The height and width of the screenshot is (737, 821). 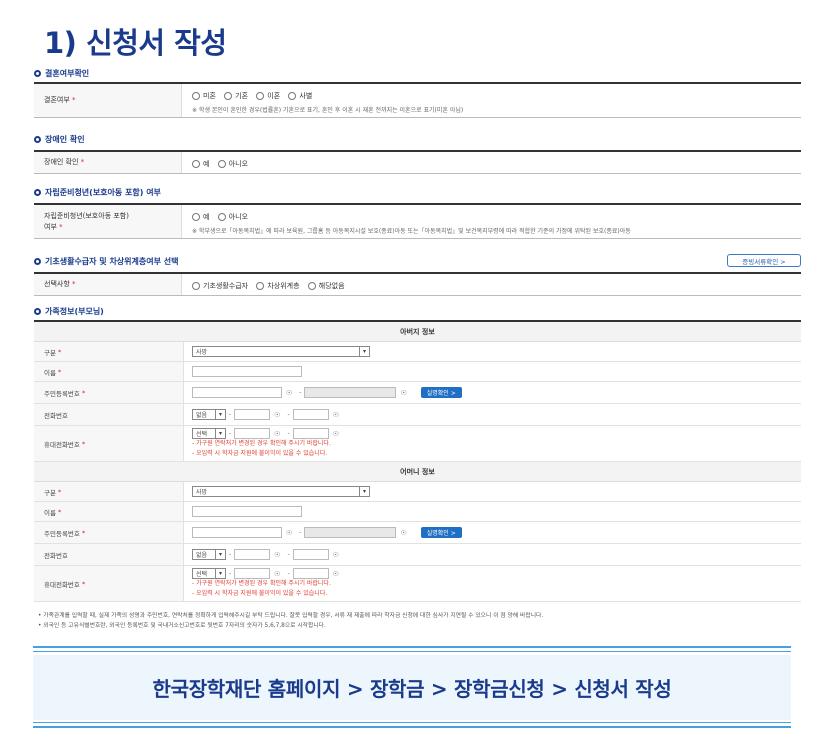 What do you see at coordinates (247, 371) in the screenshot?
I see `father-name-input` at bounding box center [247, 371].